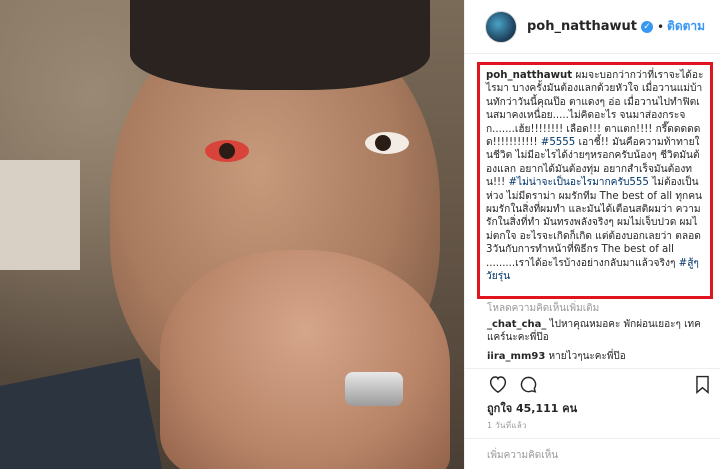 This screenshot has height=469, width=720. Describe the element at coordinates (592, 382) in the screenshot. I see `post-actions-bar` at that location.